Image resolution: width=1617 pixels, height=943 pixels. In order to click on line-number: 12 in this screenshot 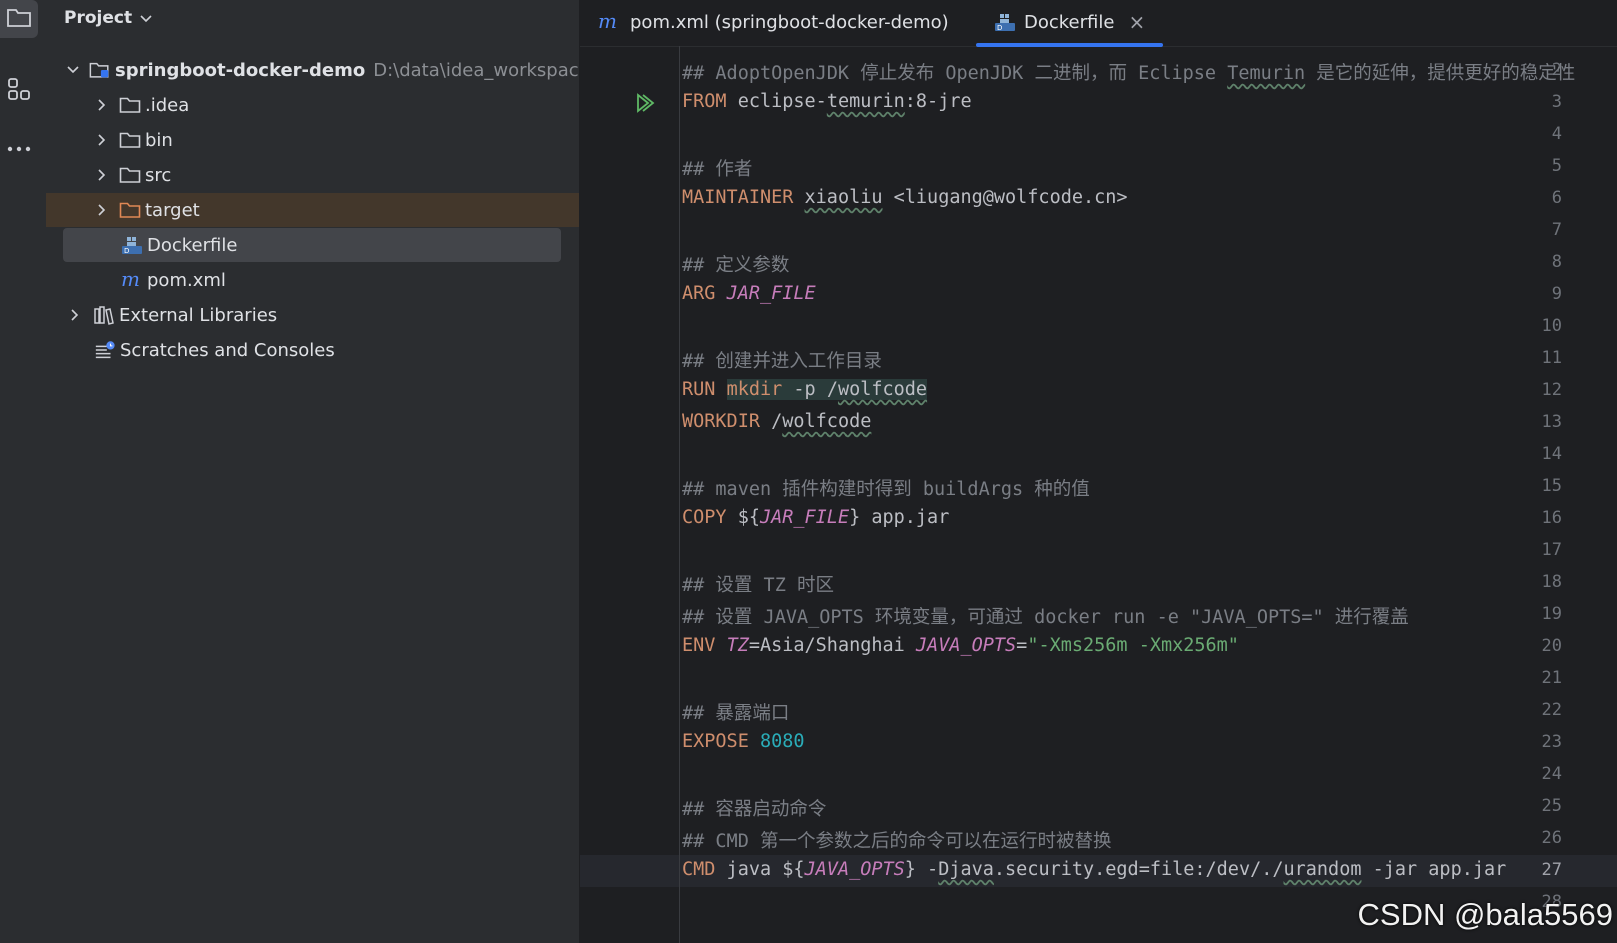, I will do `click(1551, 390)`.